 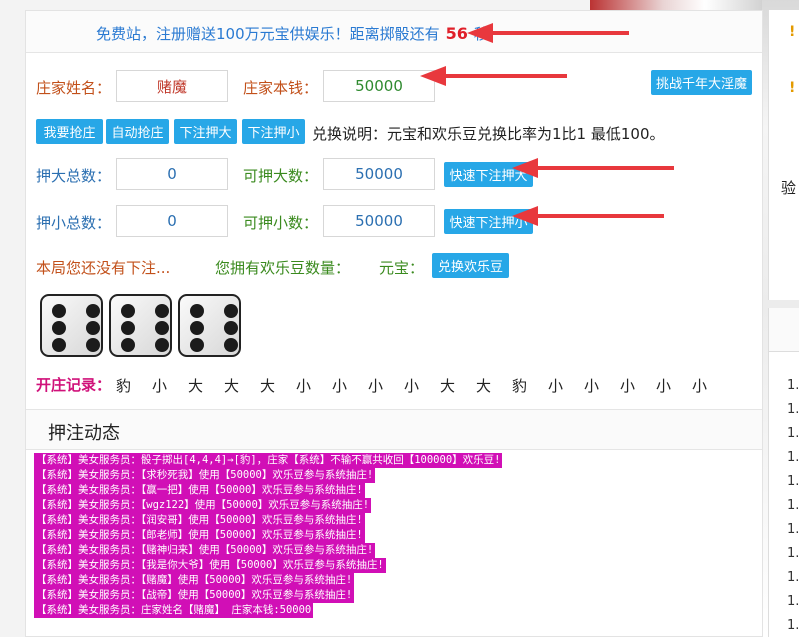 I want to click on big-row: 押大总数： 0 可押大数： 50000 快速下注押大, so click(x=394, y=174).